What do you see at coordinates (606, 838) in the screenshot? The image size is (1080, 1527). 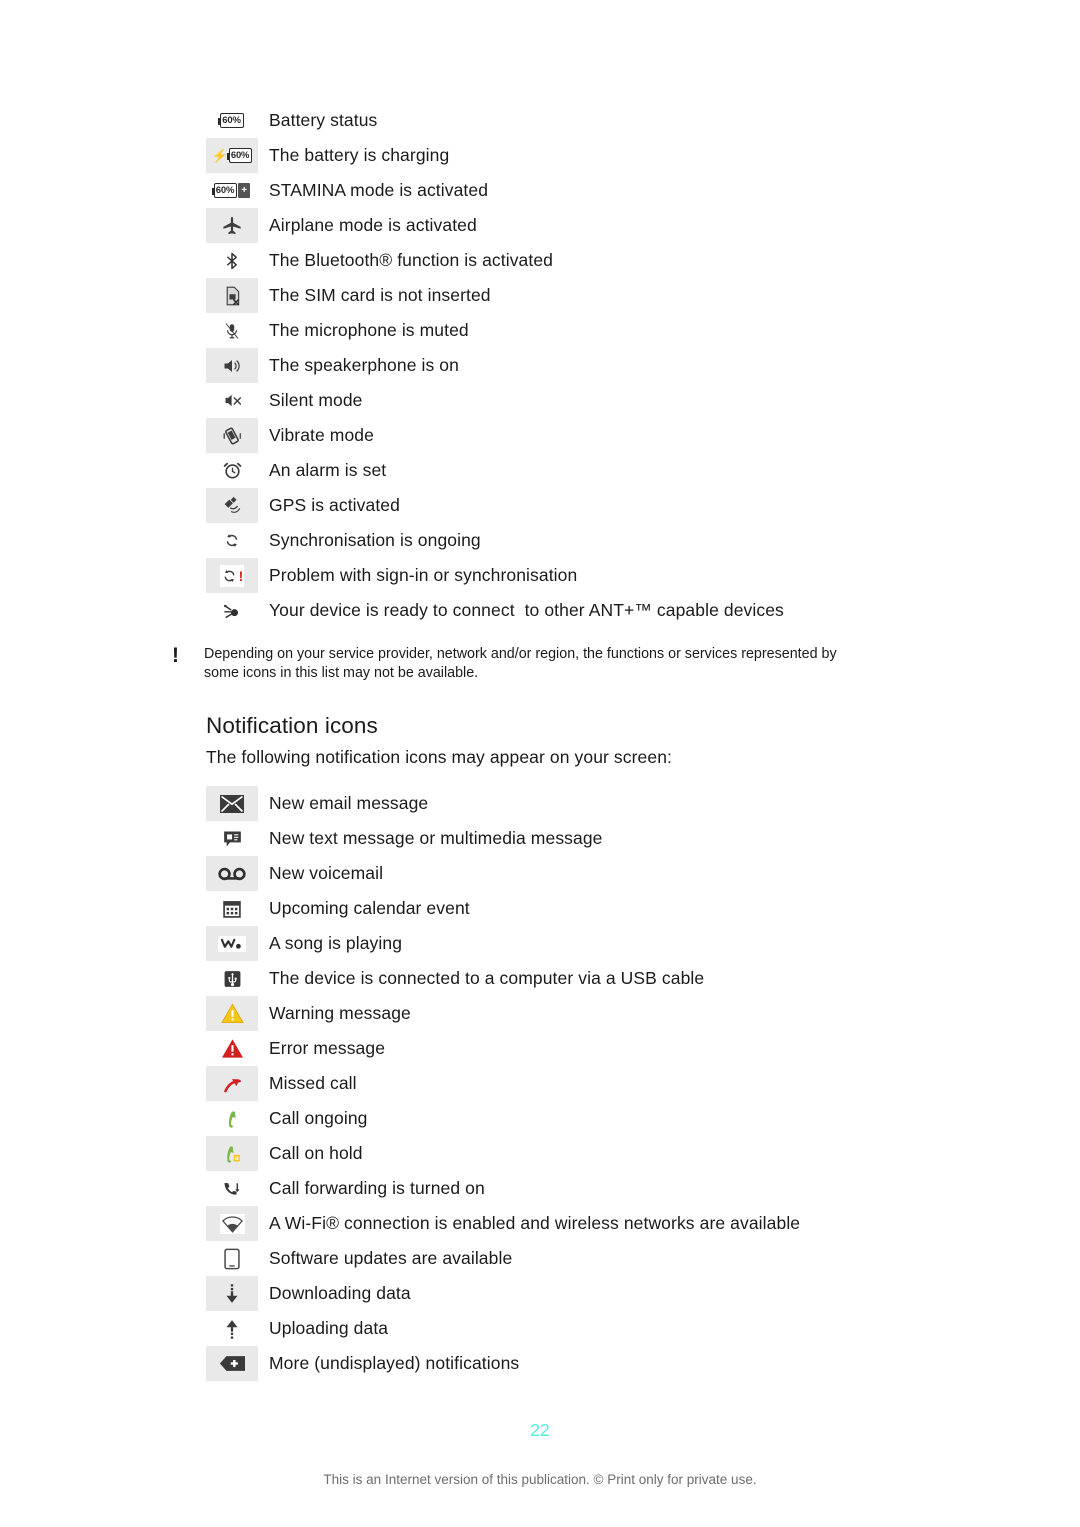 I see `table-row: New text message or multimedia message` at bounding box center [606, 838].